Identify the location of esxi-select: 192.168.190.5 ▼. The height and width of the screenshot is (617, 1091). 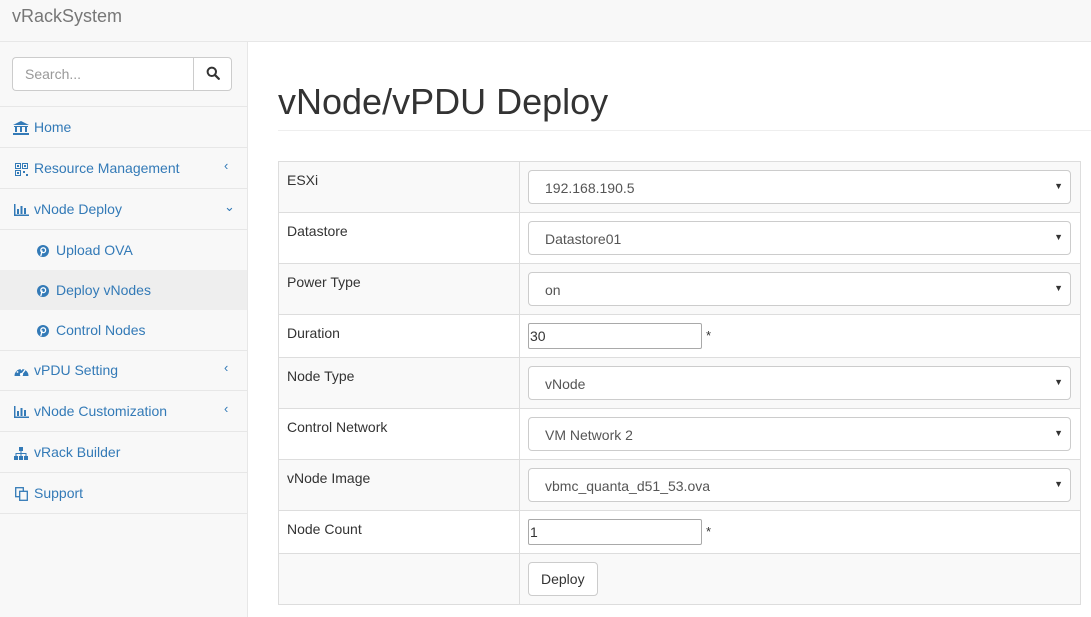
(799, 187).